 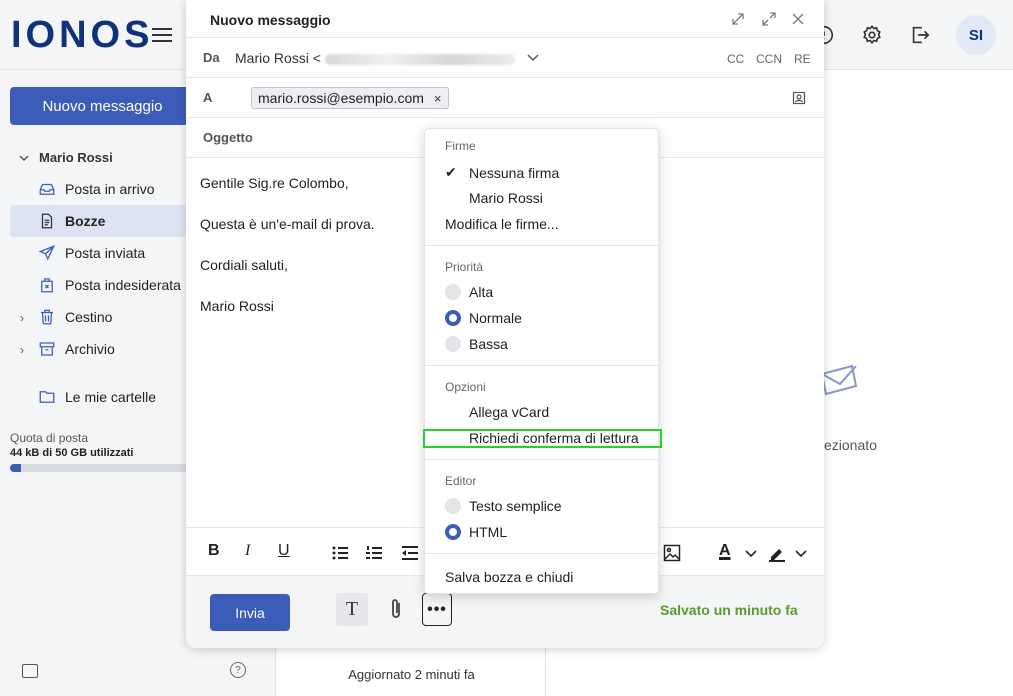 I want to click on menu-item-label: Normale, so click(x=495, y=318).